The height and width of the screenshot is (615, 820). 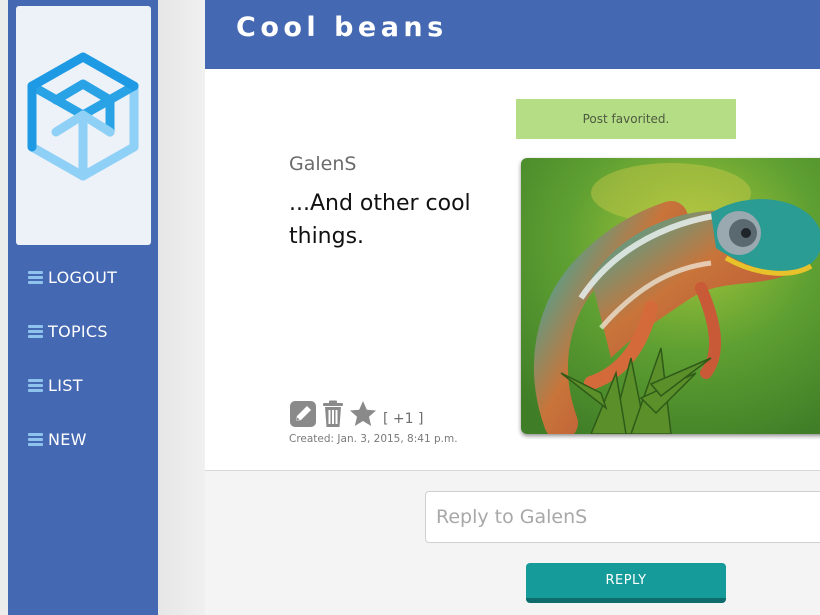 What do you see at coordinates (342, 27) in the screenshot?
I see `page-title: Cool beans` at bounding box center [342, 27].